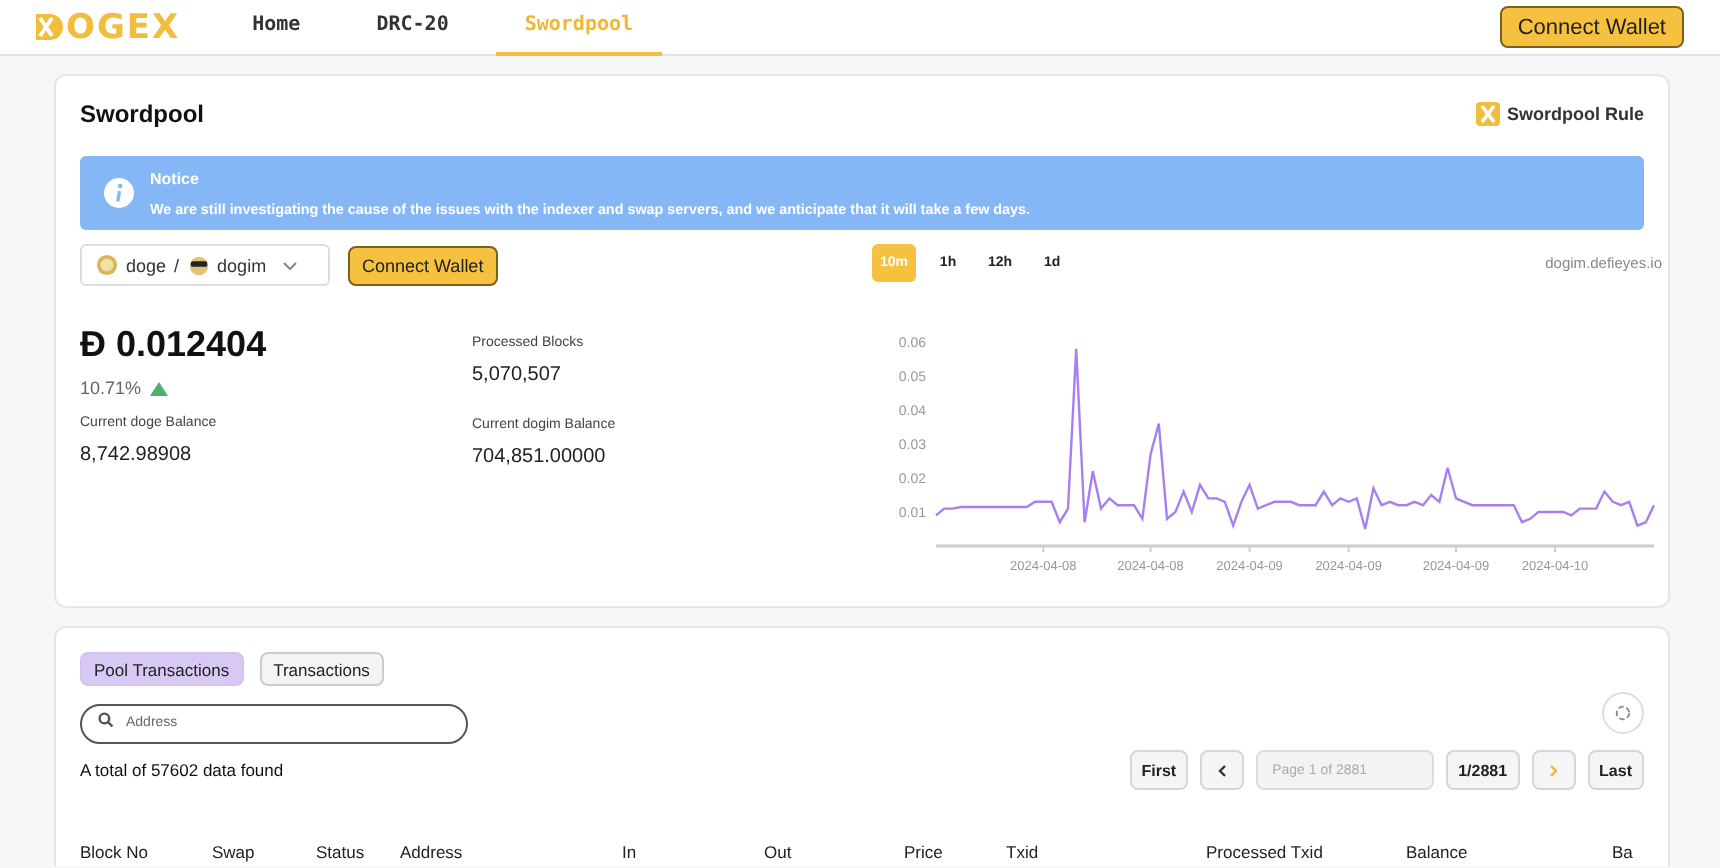 The height and width of the screenshot is (868, 1720). Describe the element at coordinates (142, 114) in the screenshot. I see `card-title: Swordpool` at that location.